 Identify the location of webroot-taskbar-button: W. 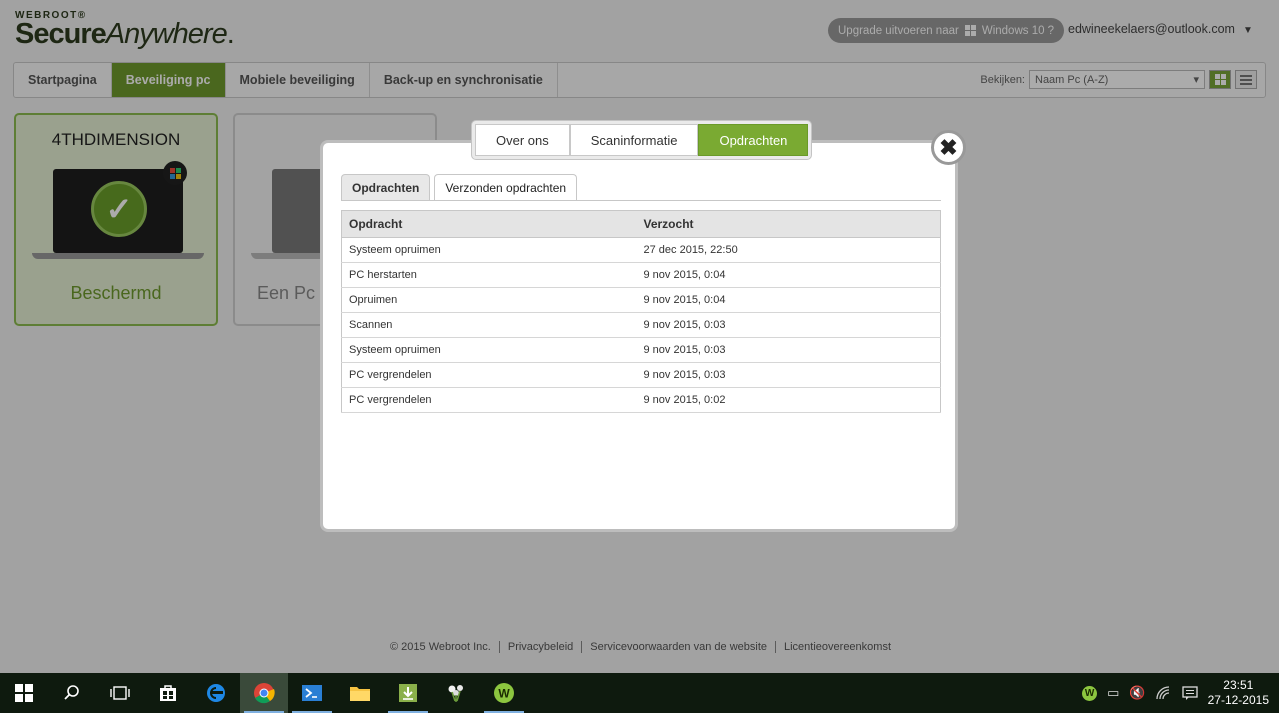
(504, 693).